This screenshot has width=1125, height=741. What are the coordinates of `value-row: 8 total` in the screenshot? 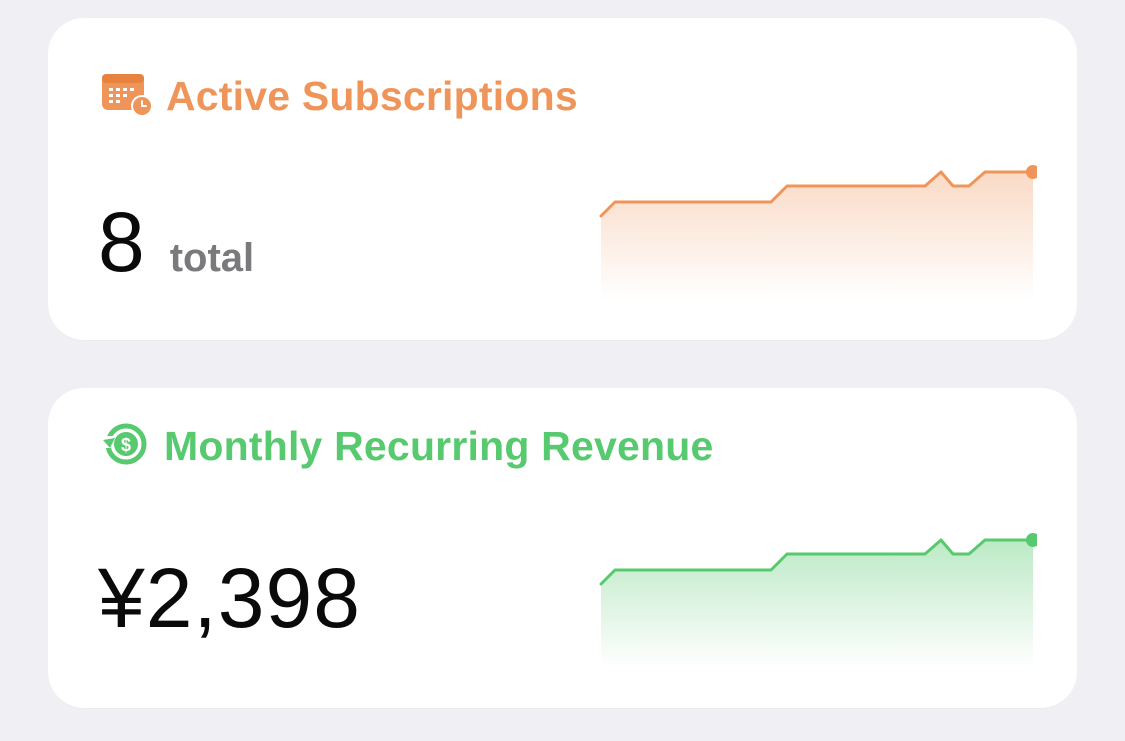 It's located at (176, 242).